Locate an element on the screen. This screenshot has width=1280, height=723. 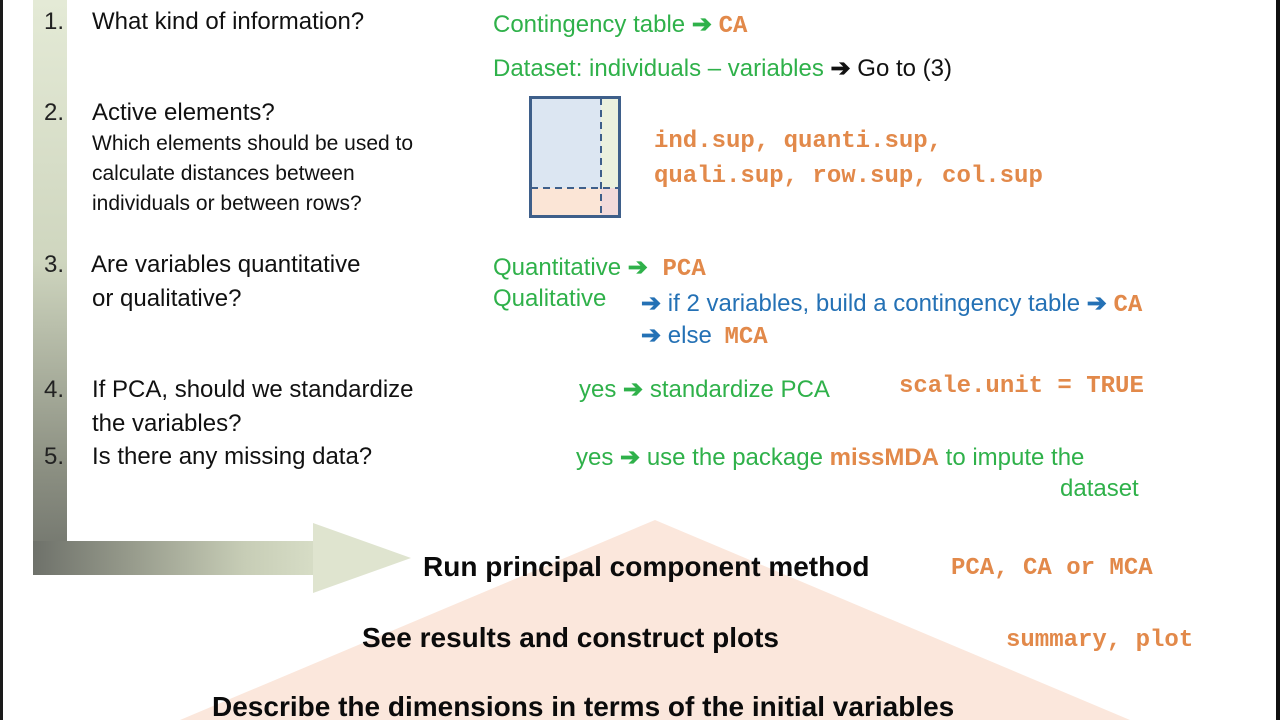
flow-arrow-head-icon is located at coordinates (362, 558).